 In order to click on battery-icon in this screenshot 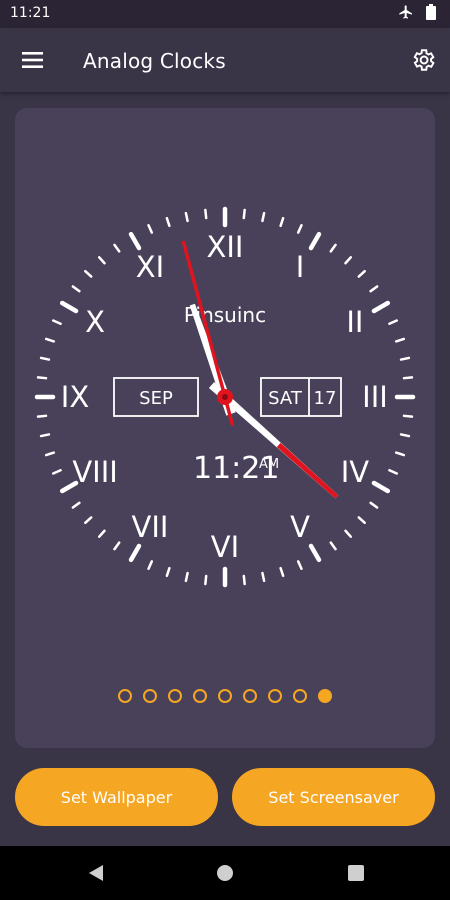, I will do `click(431, 12)`.